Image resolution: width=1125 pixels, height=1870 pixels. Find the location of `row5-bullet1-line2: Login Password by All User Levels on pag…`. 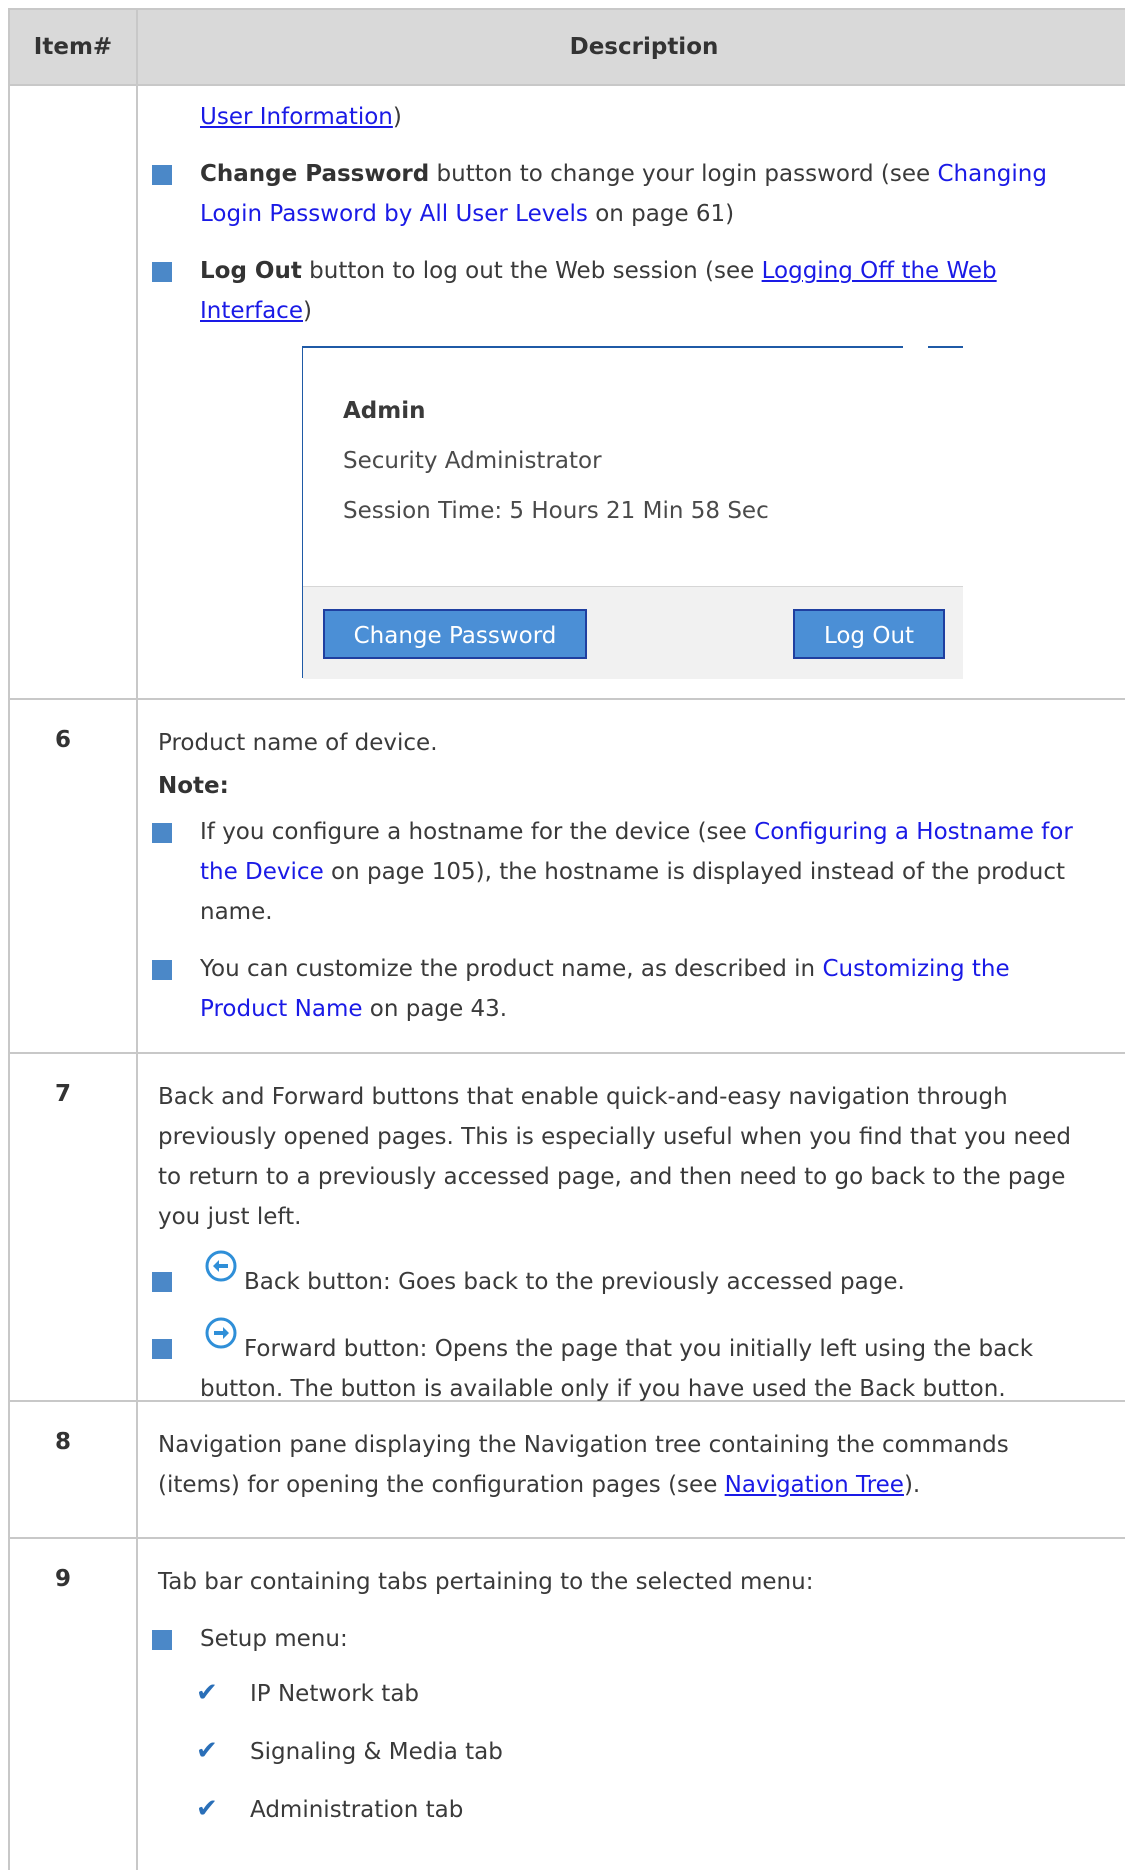

row5-bullet1-line2: Login Password by All User Levels on pag… is located at coordinates (467, 214).